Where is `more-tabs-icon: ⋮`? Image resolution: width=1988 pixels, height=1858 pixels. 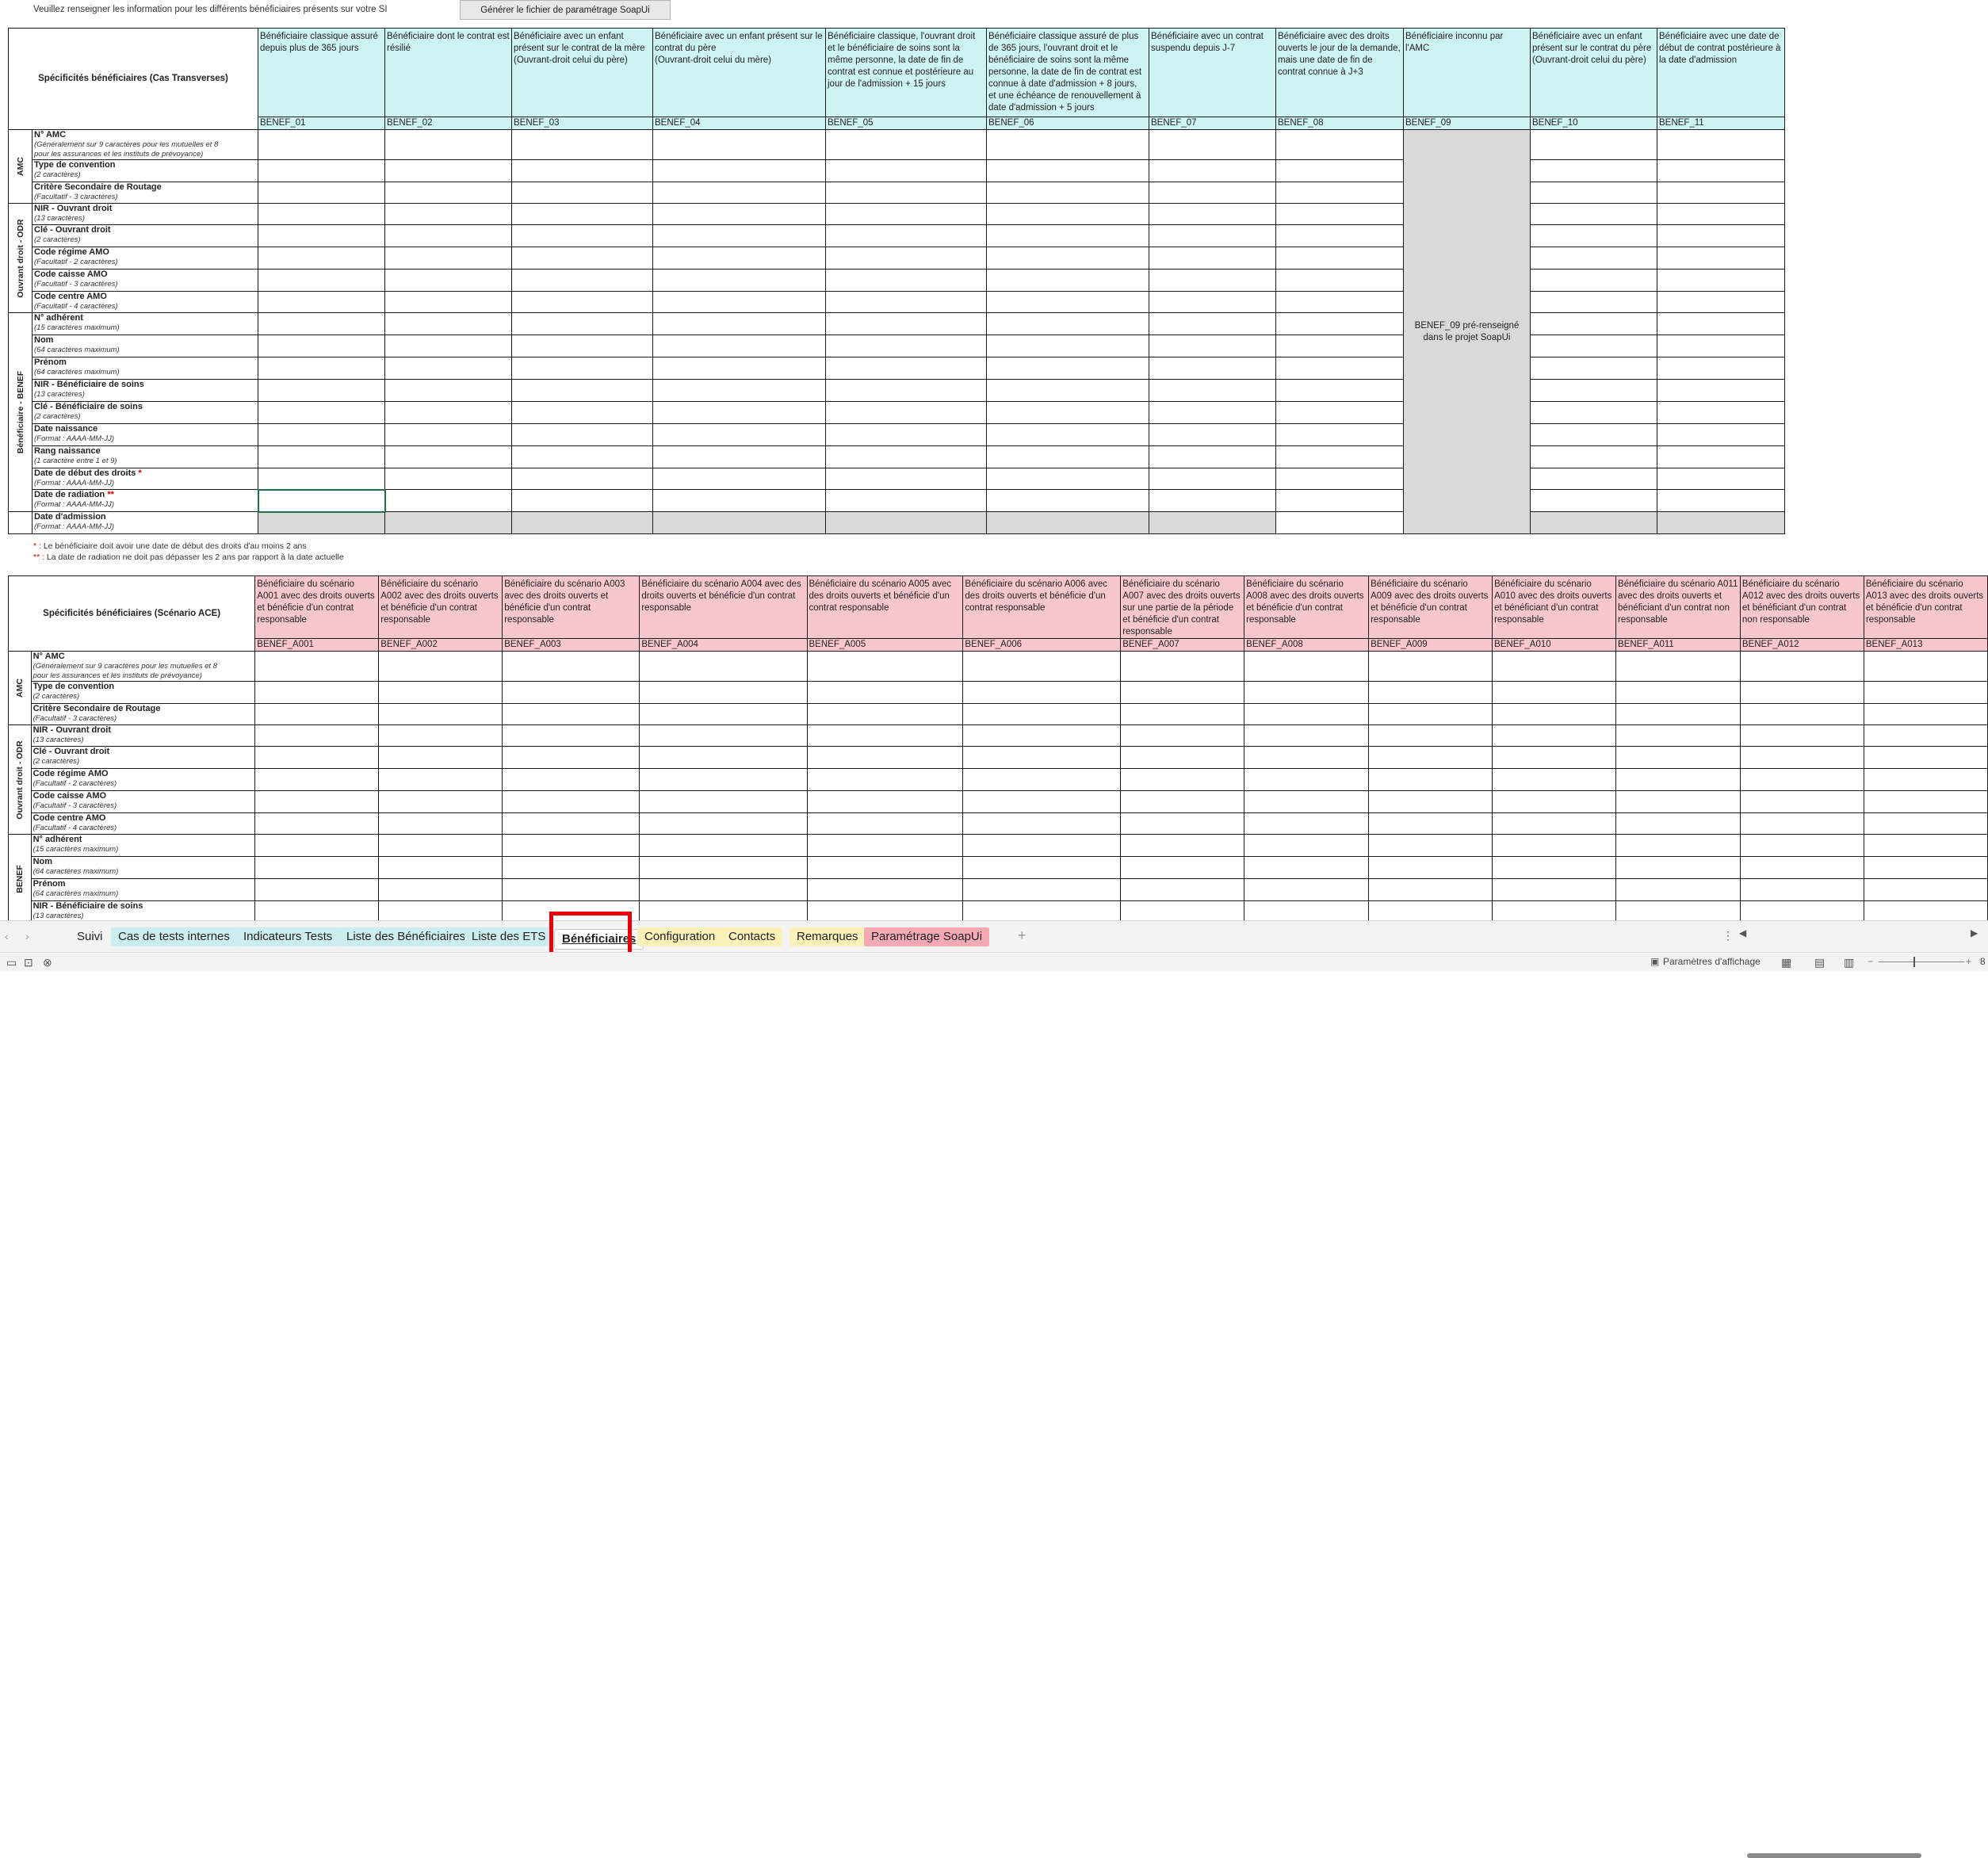
more-tabs-icon: ⋮ is located at coordinates (1728, 935).